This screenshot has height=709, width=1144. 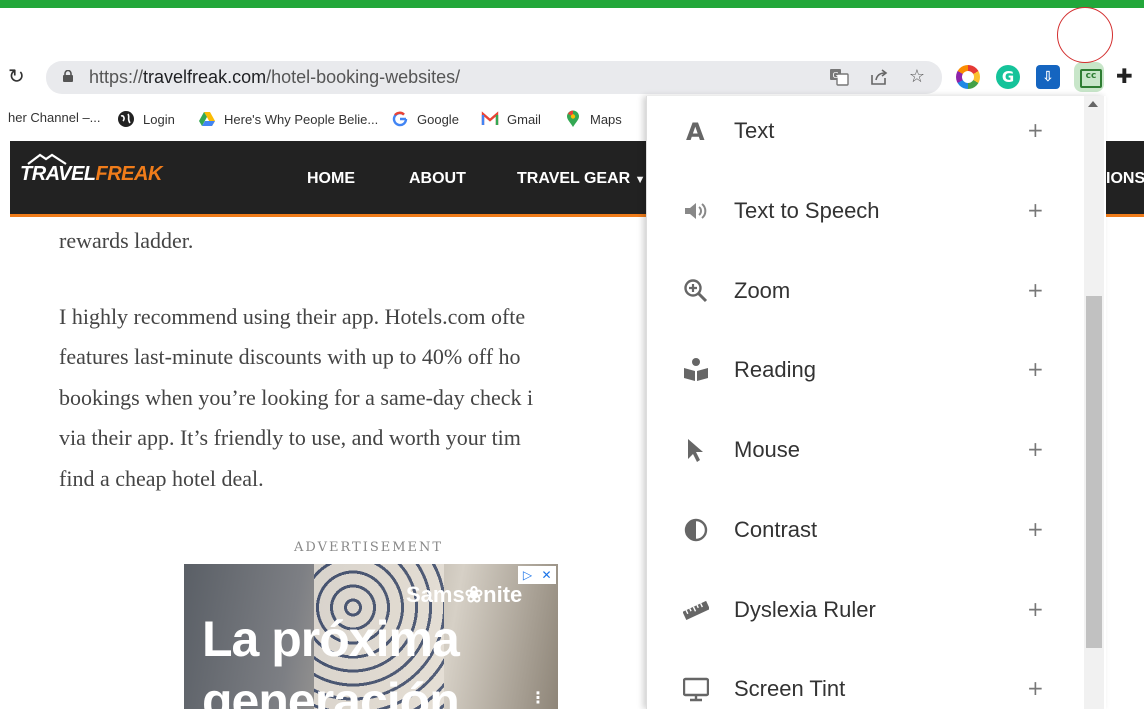 I want to click on panel-item-text: A Text +, so click(x=867, y=130).